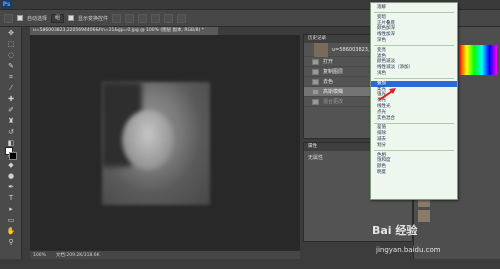 This screenshot has width=500, height=269. What do you see at coordinates (11, 110) in the screenshot?
I see `brush-tool-icon: ✐` at bounding box center [11, 110].